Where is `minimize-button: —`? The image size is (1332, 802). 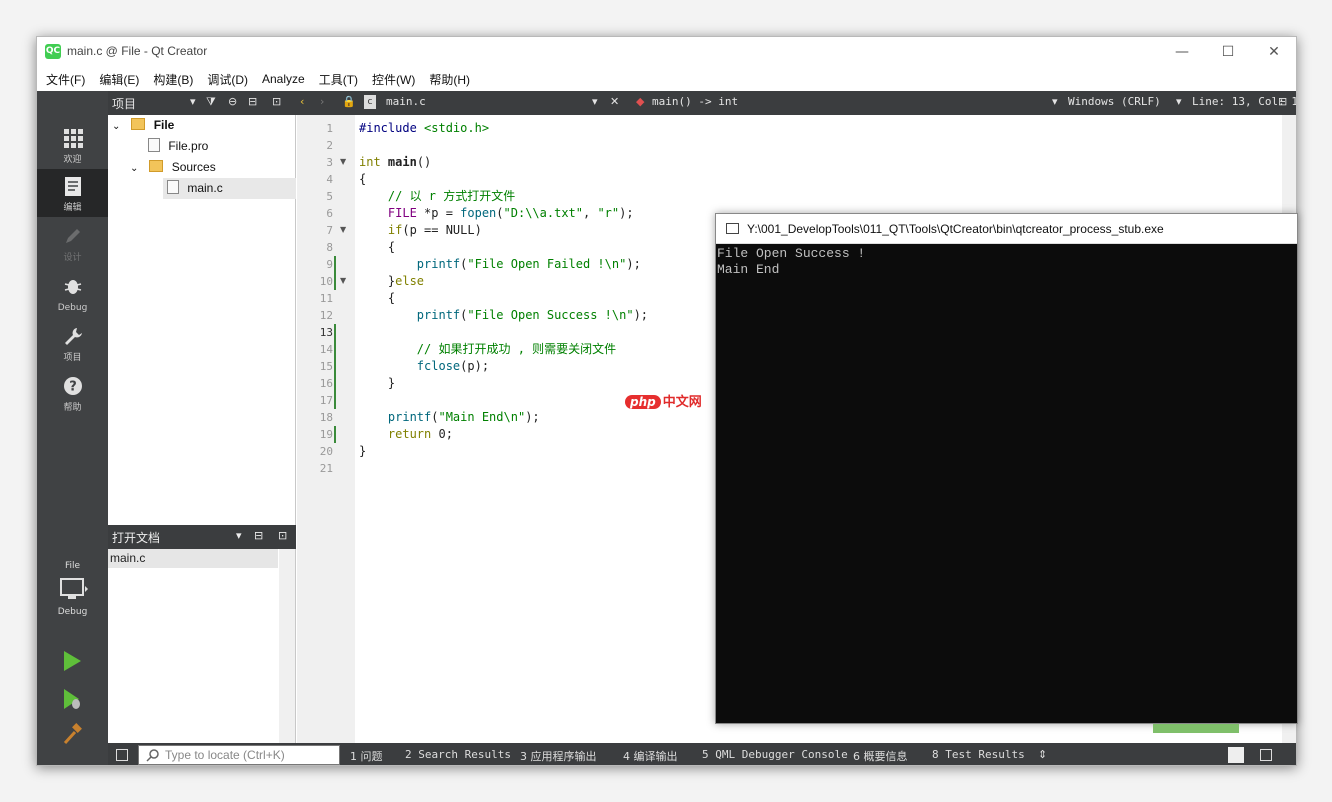 minimize-button: — is located at coordinates (1182, 52).